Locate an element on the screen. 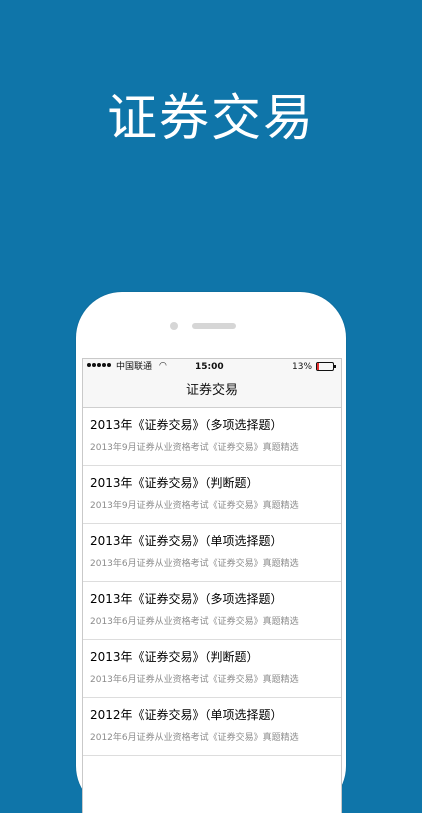  battery-percent: 13% is located at coordinates (302, 367).